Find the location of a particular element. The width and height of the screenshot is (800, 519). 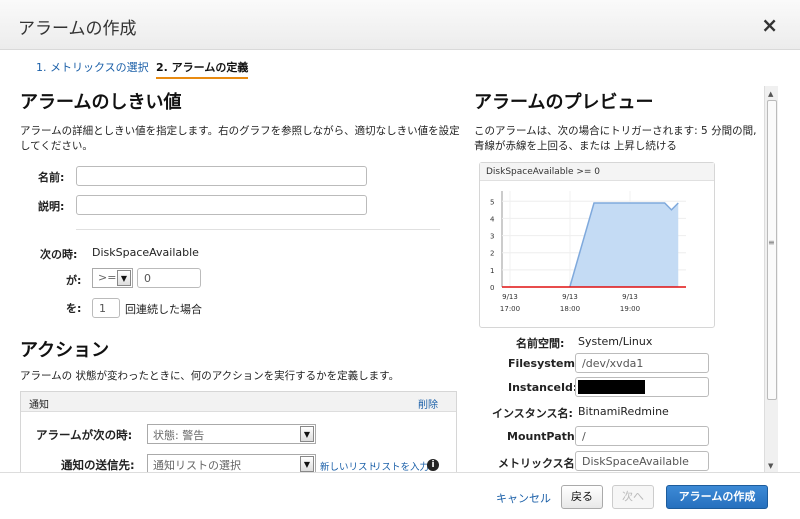

when-metric-value: DiskSpaceAvailable is located at coordinates (145, 252).